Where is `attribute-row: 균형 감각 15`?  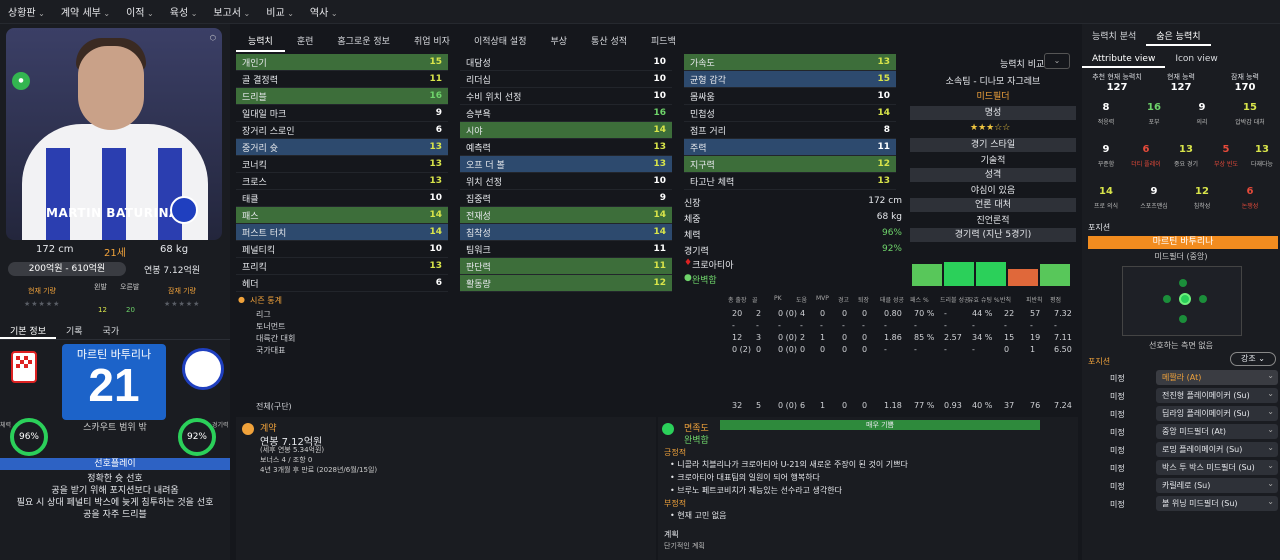 attribute-row: 균형 감각 15 is located at coordinates (790, 79).